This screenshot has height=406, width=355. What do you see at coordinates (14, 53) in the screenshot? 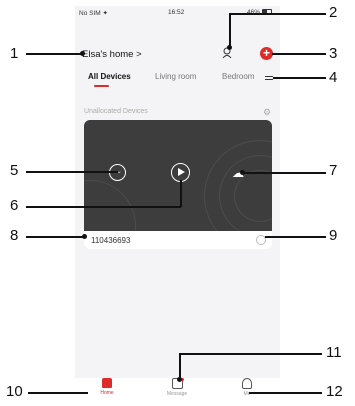
I see `callout-1: 1` at bounding box center [14, 53].